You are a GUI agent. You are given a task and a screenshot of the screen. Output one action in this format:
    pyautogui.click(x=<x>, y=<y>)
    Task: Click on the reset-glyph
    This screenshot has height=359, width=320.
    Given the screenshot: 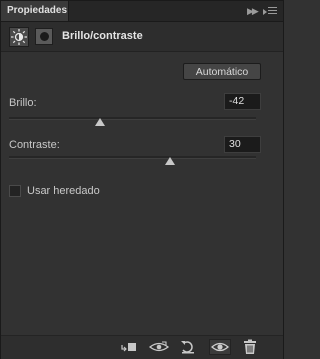 What is the action you would take?
    pyautogui.click(x=187, y=347)
    